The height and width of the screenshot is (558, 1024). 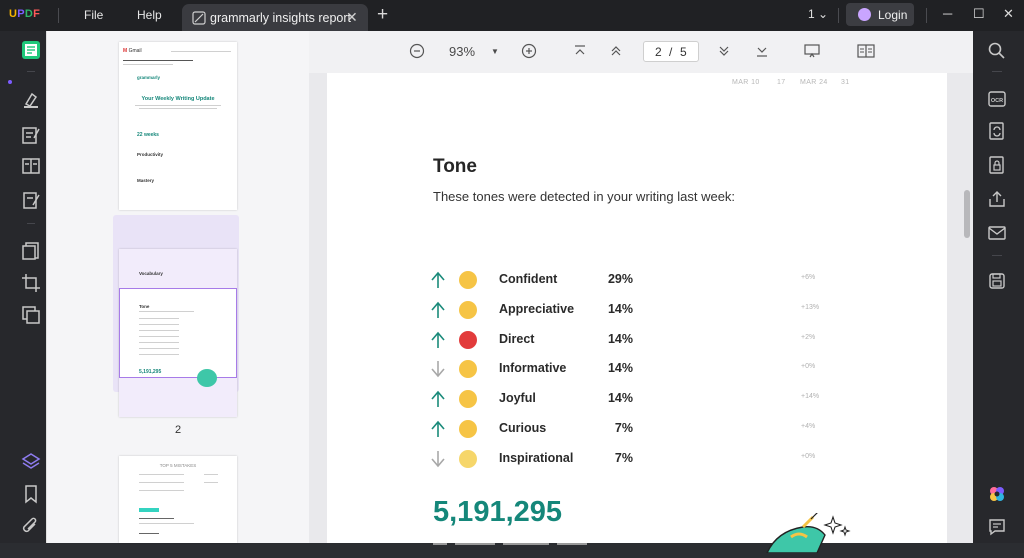 I want to click on thumb-heading: Your Weekly Writing Update, so click(x=178, y=99).